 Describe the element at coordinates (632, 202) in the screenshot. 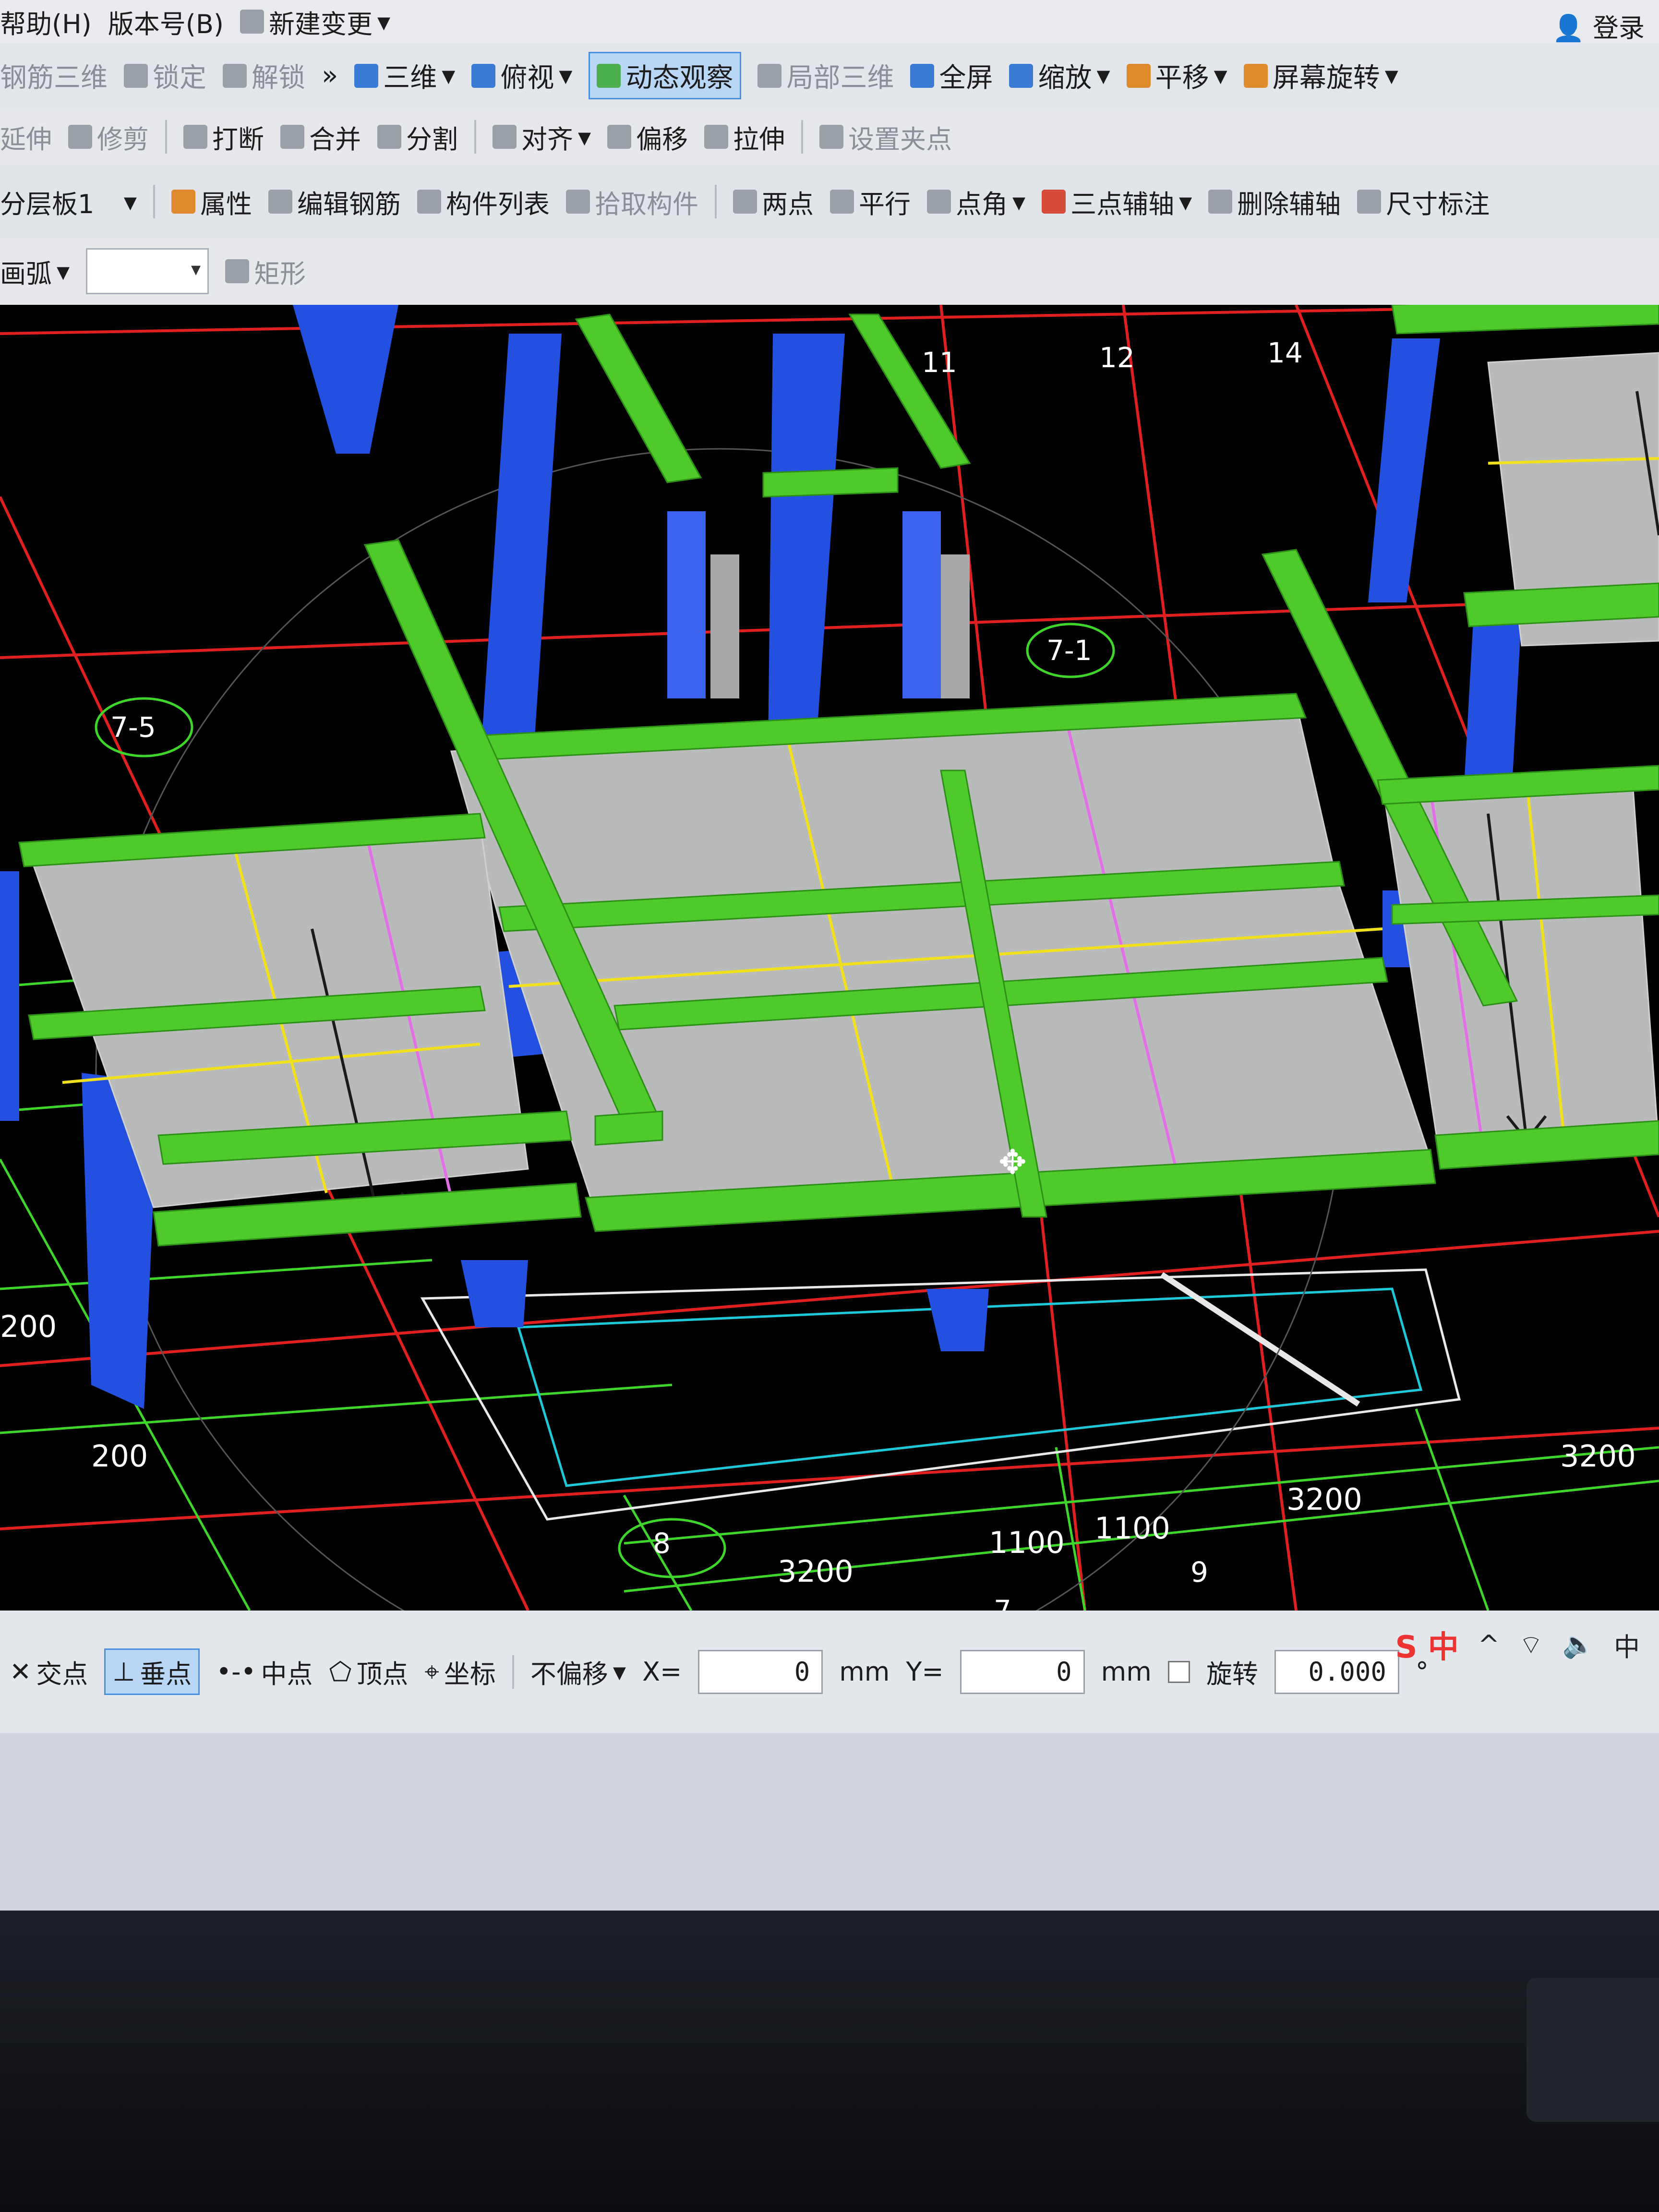

I see `pick-component-button: 拾取构件` at that location.